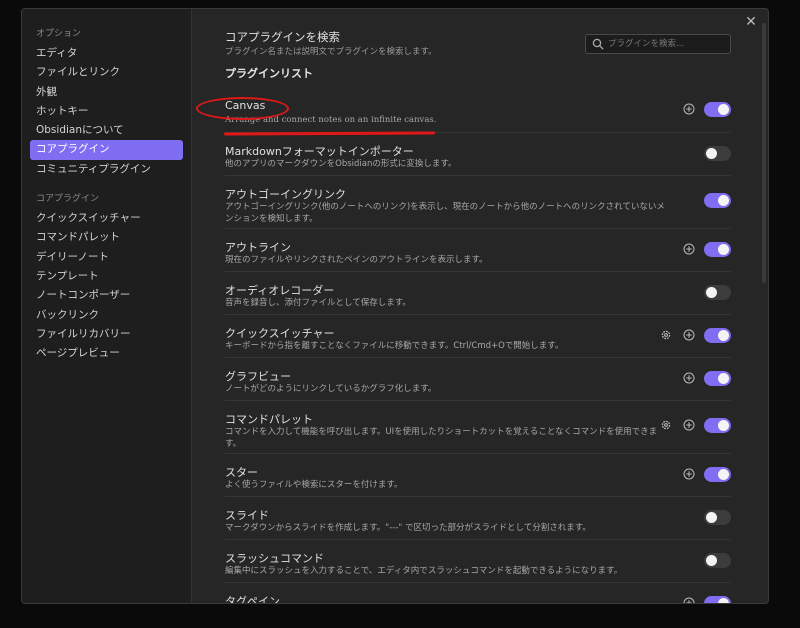 The width and height of the screenshot is (800, 628). What do you see at coordinates (478, 249) in the screenshot?
I see `plugin-row: アウトライン 現在のファイルやリンクされたペインのアウトラインを表示します。` at bounding box center [478, 249].